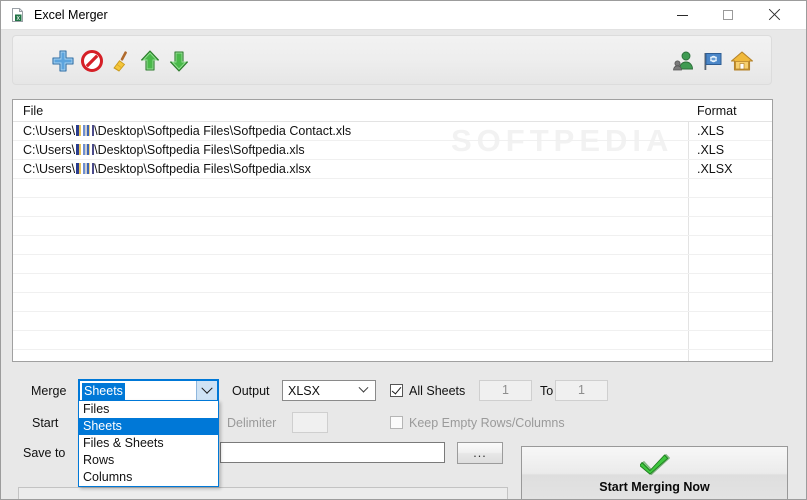  I want to click on toolbar, so click(392, 60).